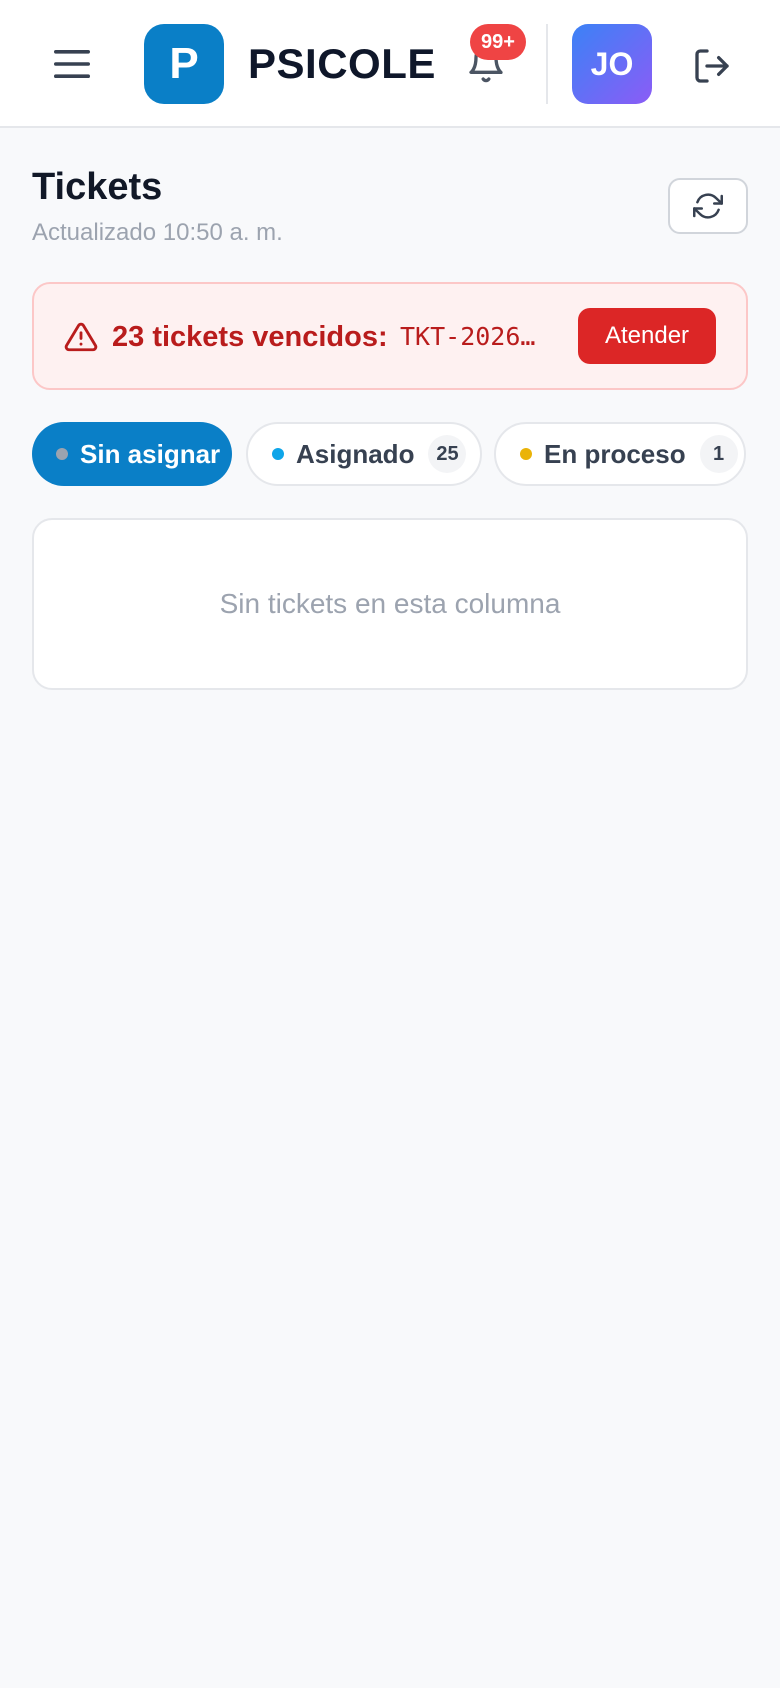  I want to click on logout-button, so click(712, 66).